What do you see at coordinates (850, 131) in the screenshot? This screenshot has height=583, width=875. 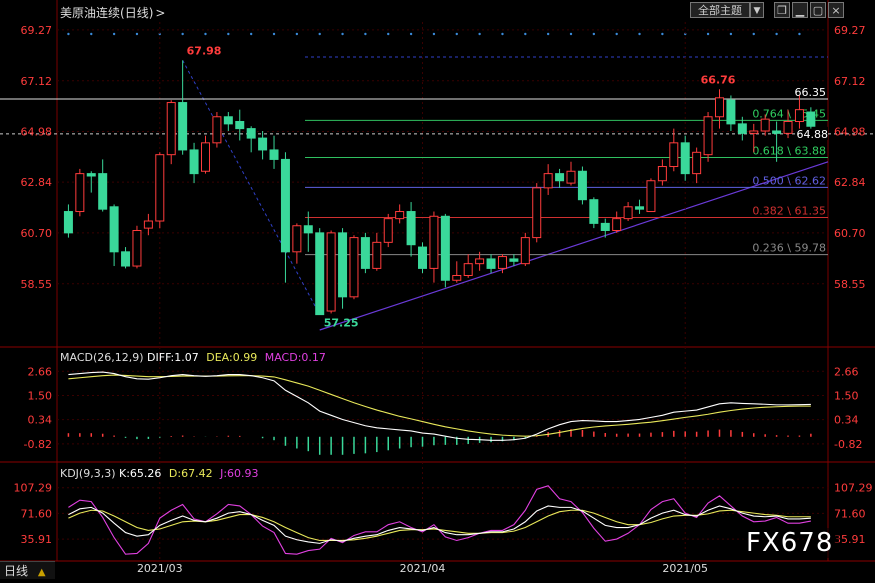 I see `price-tick-right: 64.98` at bounding box center [850, 131].